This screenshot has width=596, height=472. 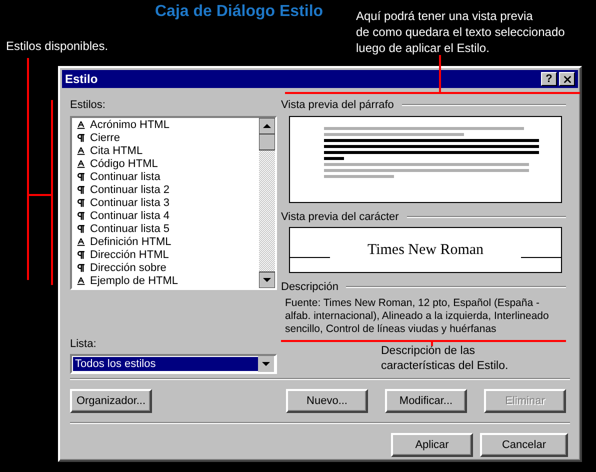 I want to click on style-list-item: Acrónimo HTML, so click(x=167, y=125).